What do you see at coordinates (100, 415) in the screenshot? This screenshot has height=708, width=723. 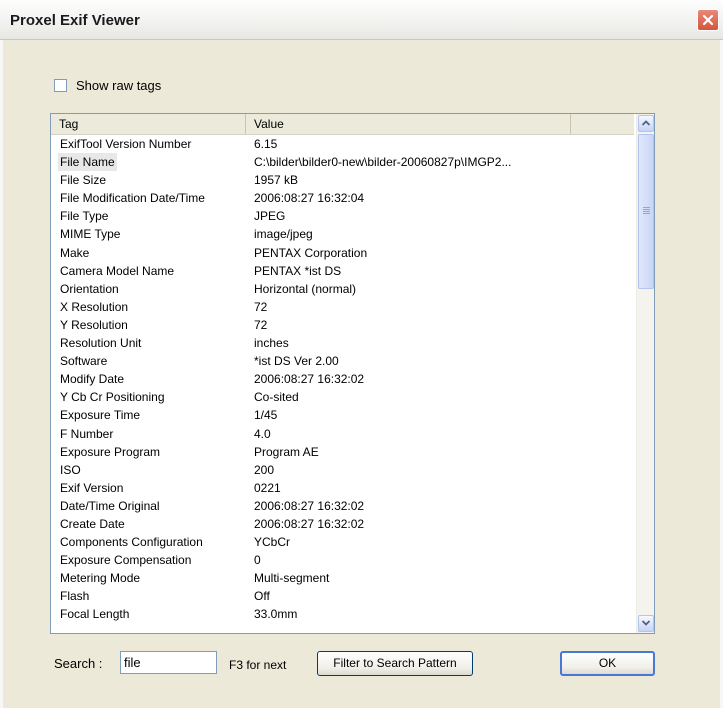 I see `row-tag: Exposure Time` at bounding box center [100, 415].